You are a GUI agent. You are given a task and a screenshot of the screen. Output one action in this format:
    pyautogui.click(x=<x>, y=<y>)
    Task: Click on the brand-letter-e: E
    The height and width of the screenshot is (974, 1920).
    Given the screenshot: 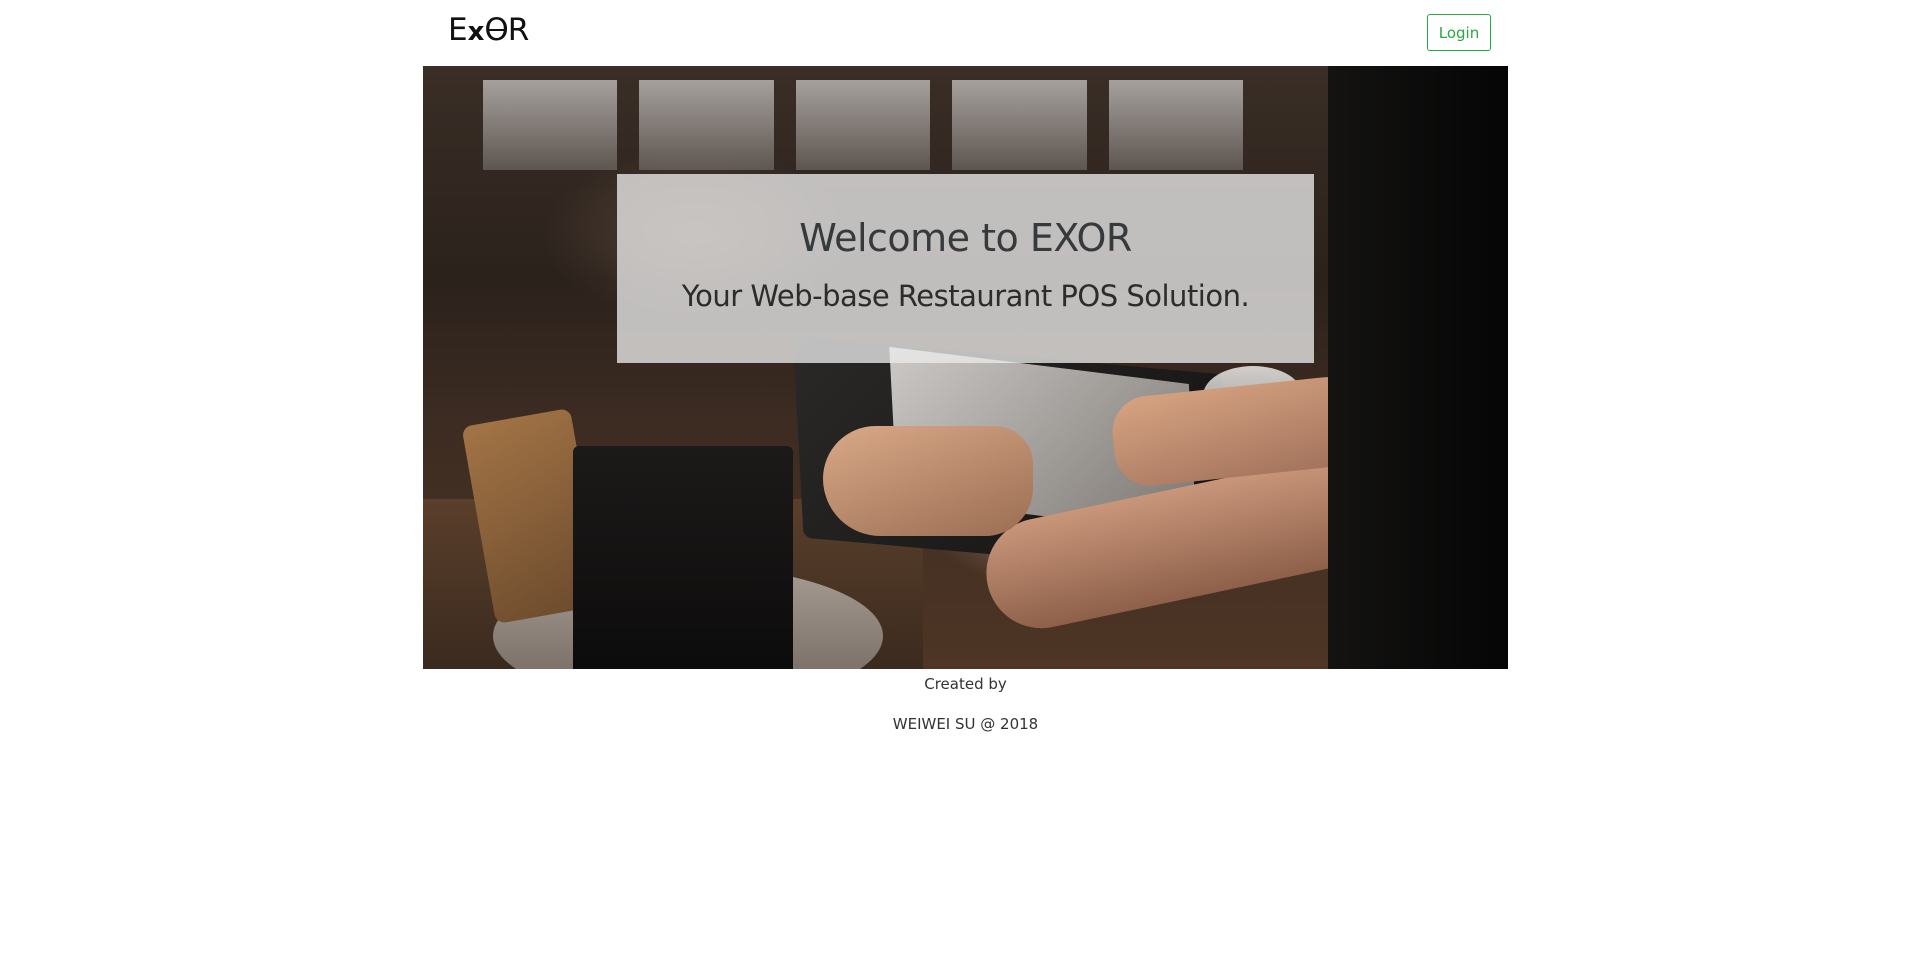 What is the action you would take?
    pyautogui.click(x=458, y=30)
    